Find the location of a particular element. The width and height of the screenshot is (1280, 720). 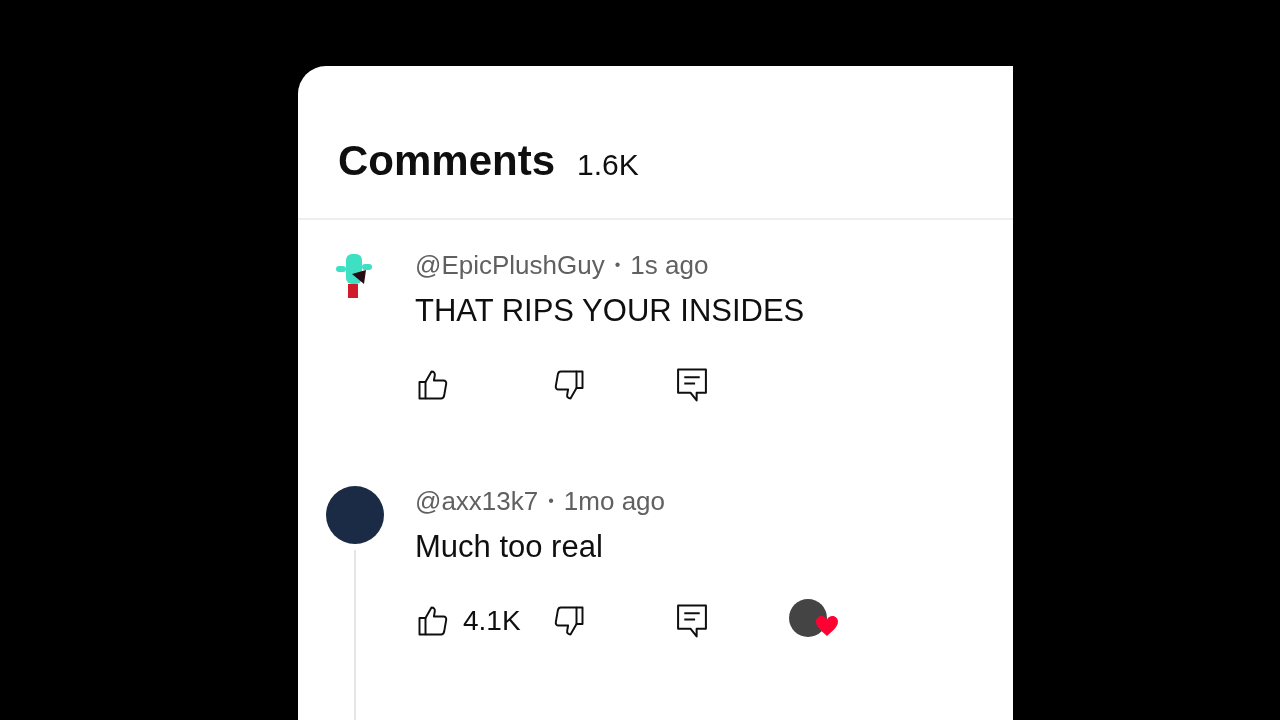

comment-time: 1s ago is located at coordinates (669, 265).